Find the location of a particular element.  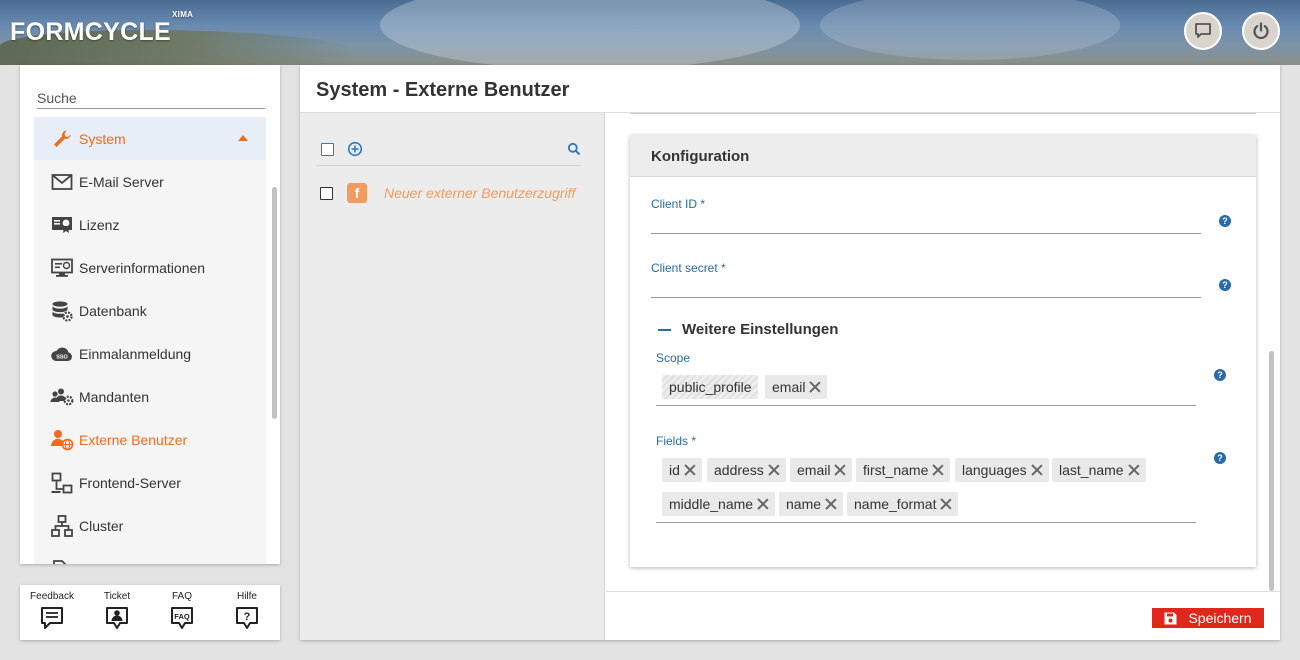

sidebar-search-input is located at coordinates (151, 98).